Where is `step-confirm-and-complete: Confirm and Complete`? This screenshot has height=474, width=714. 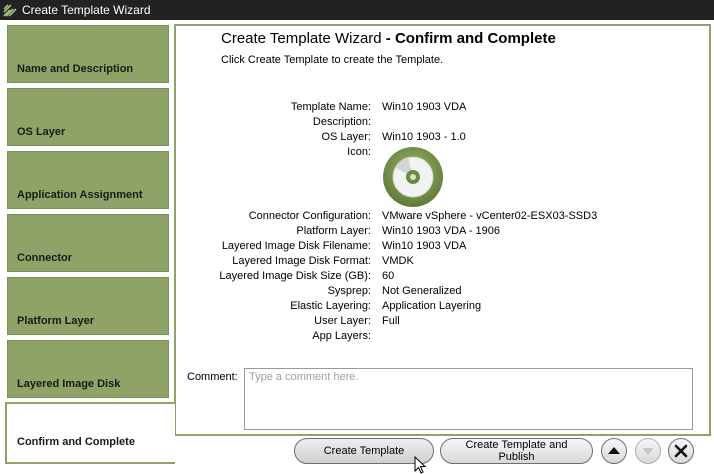
step-confirm-and-complete: Confirm and Complete is located at coordinates (90, 433).